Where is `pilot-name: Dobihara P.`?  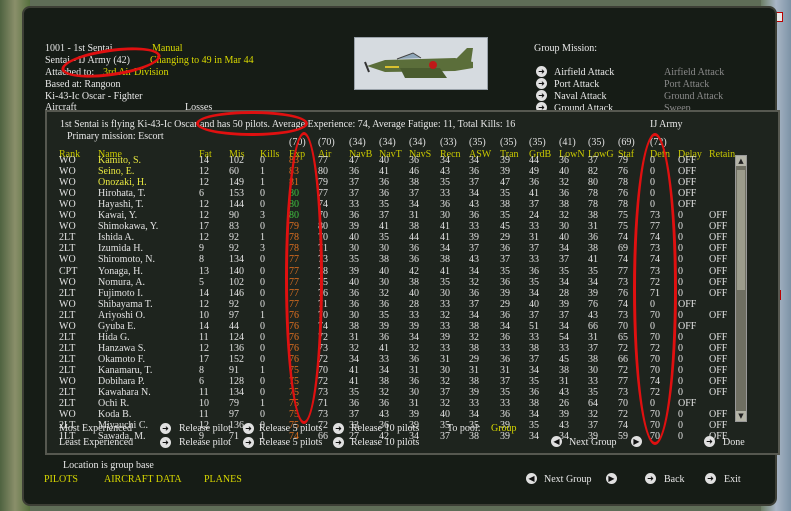 pilot-name: Dobihara P. is located at coordinates (121, 381).